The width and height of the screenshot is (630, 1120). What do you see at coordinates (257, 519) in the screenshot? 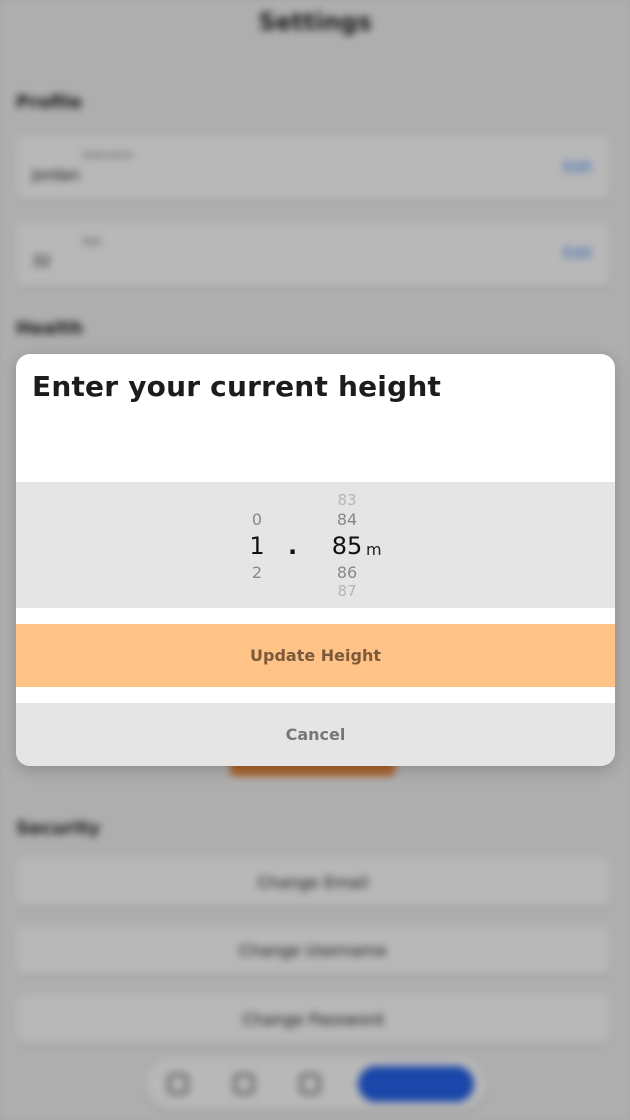
I see `whole-option-above: 0` at bounding box center [257, 519].